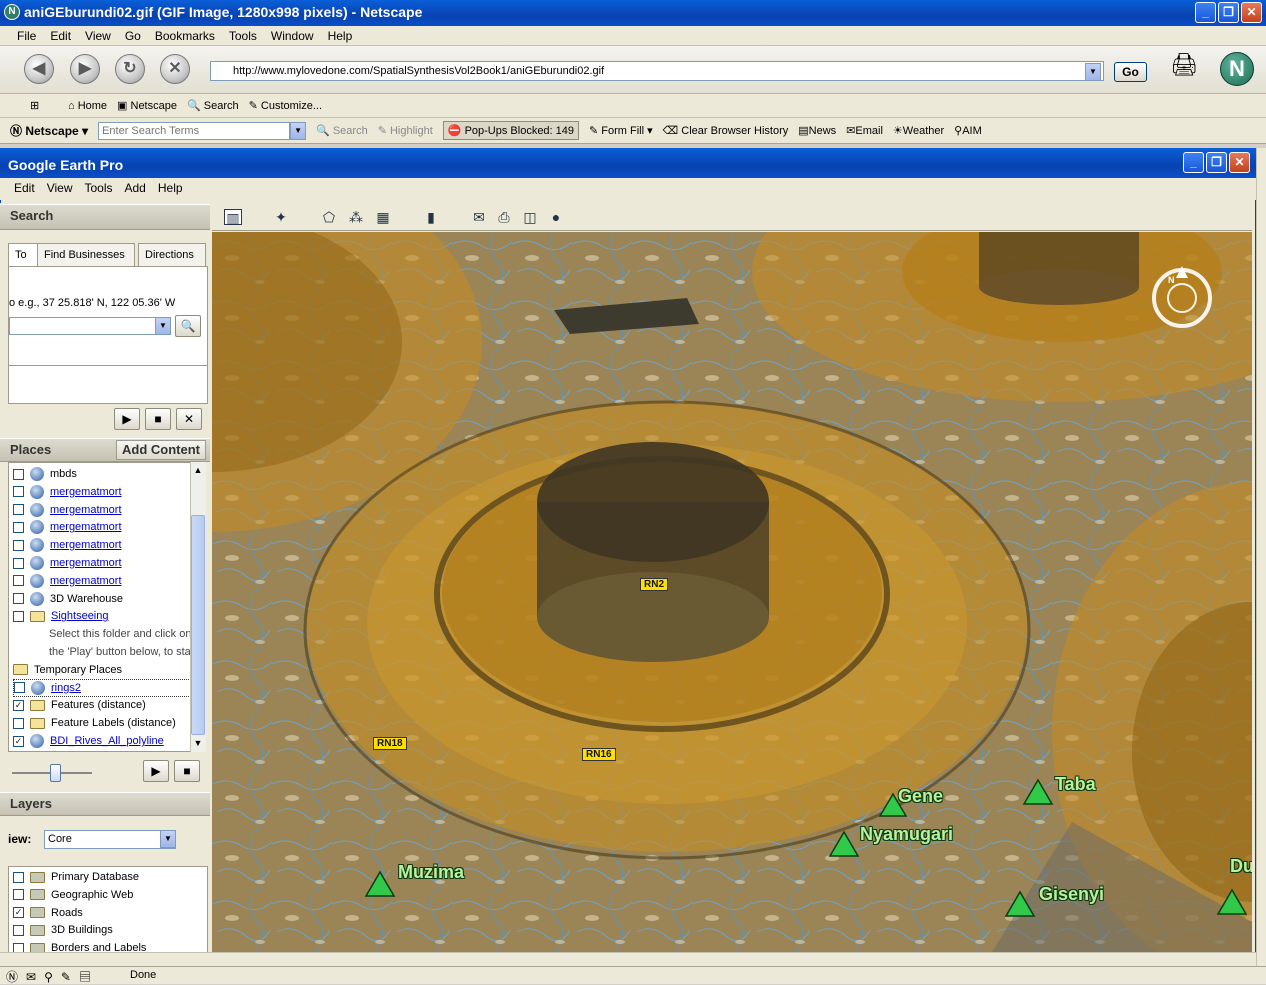  I want to click on layer-view-dropdown-icon: ▼, so click(168, 839).